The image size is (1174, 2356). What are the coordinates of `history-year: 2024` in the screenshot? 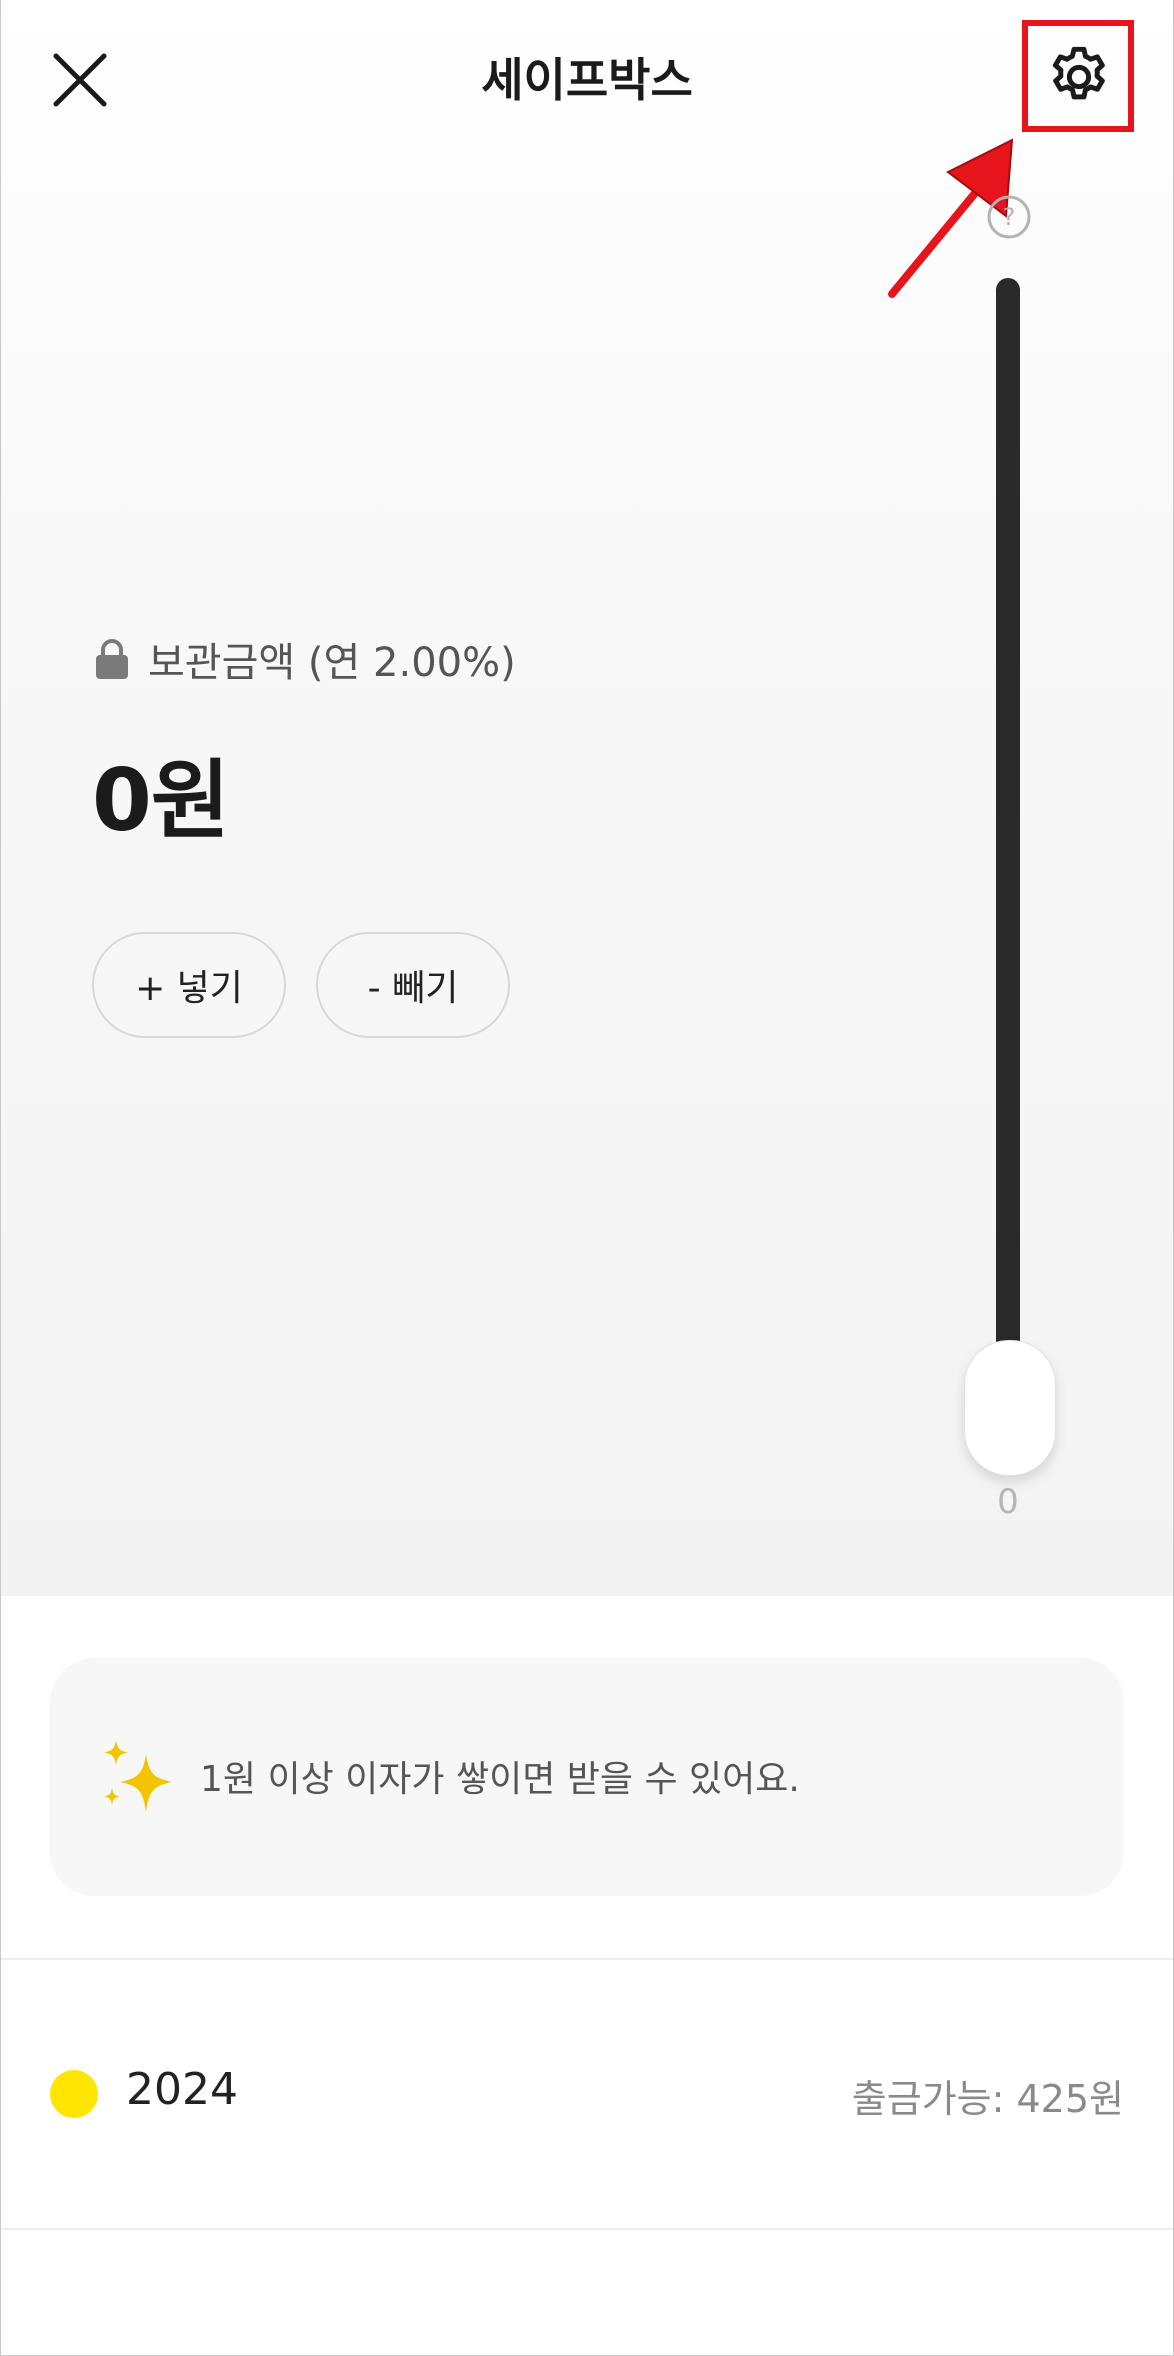 It's located at (182, 2089).